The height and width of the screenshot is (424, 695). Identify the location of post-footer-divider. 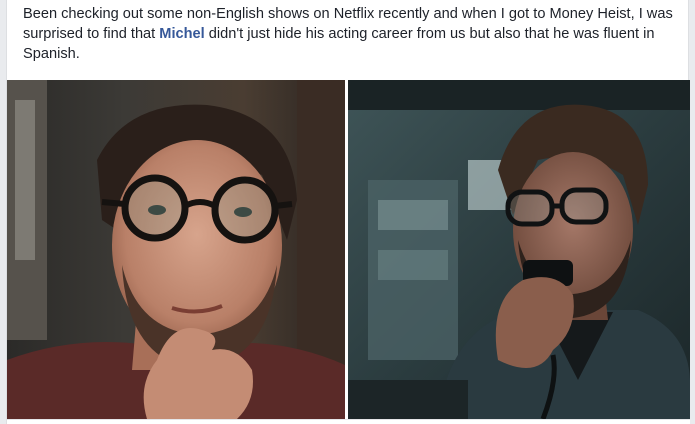
(348, 421).